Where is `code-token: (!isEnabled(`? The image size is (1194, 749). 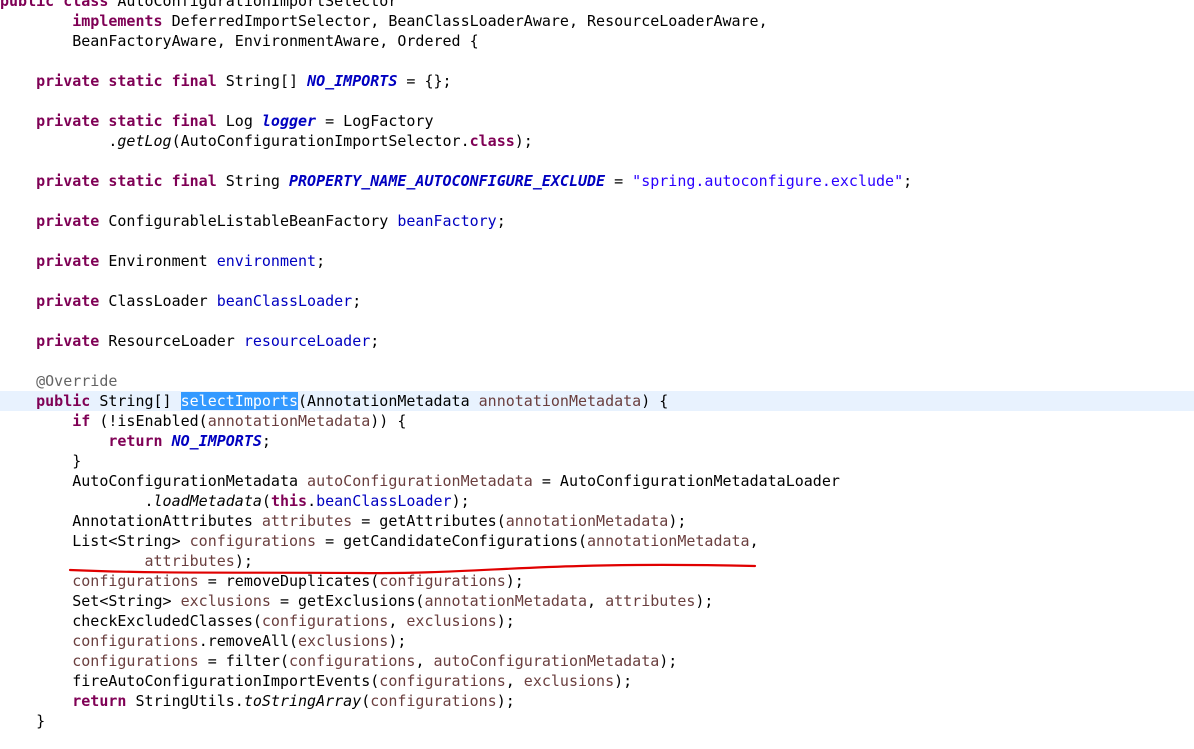
code-token: (!isEnabled( is located at coordinates (149, 421).